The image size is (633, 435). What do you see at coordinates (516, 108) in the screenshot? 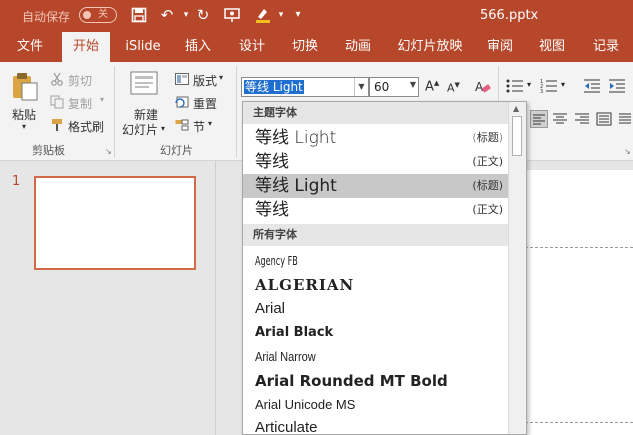
I see `scroll-up-icon: ▲` at bounding box center [516, 108].